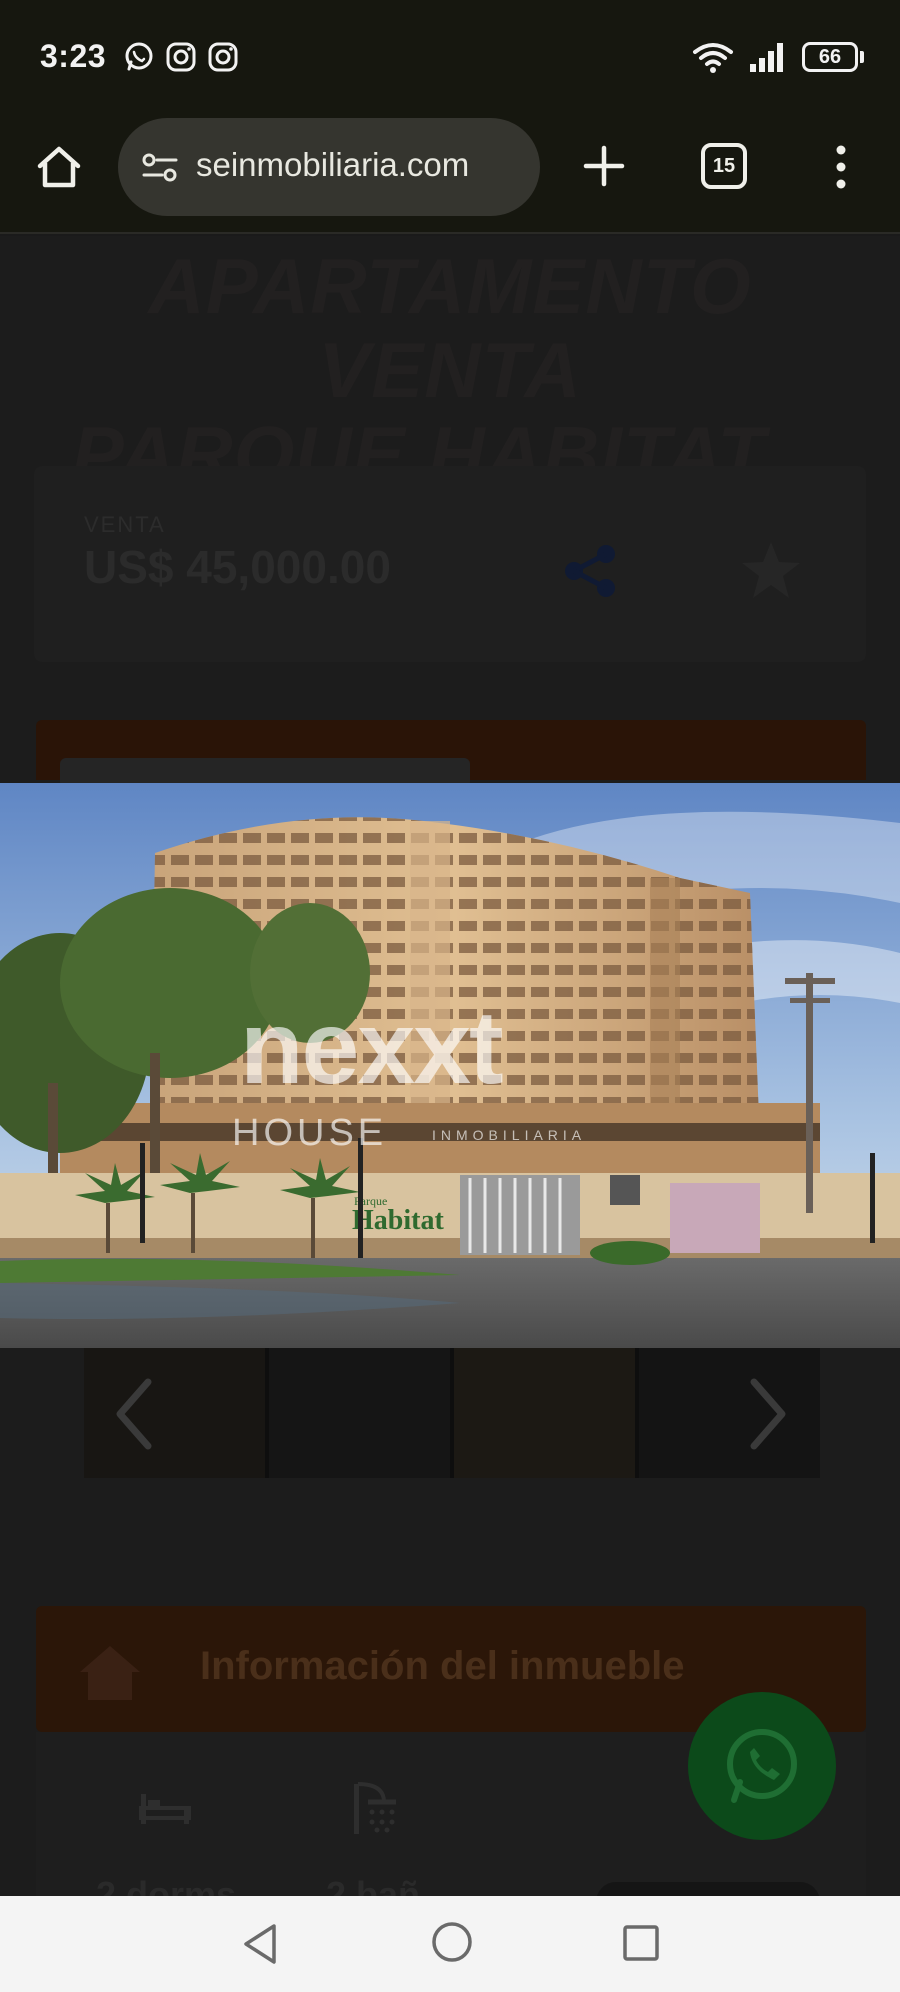 The width and height of the screenshot is (900, 1992). I want to click on wifi-icon, so click(713, 58).